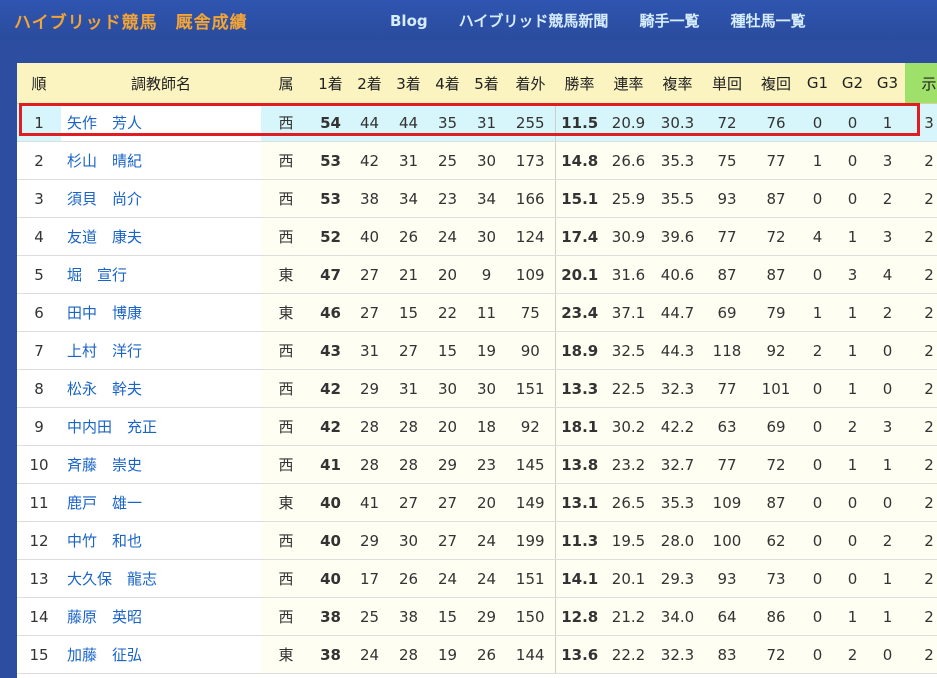 The height and width of the screenshot is (678, 937). What do you see at coordinates (161, 122) in the screenshot?
I see `cell-col-trainer-name: 矢作 芳人` at bounding box center [161, 122].